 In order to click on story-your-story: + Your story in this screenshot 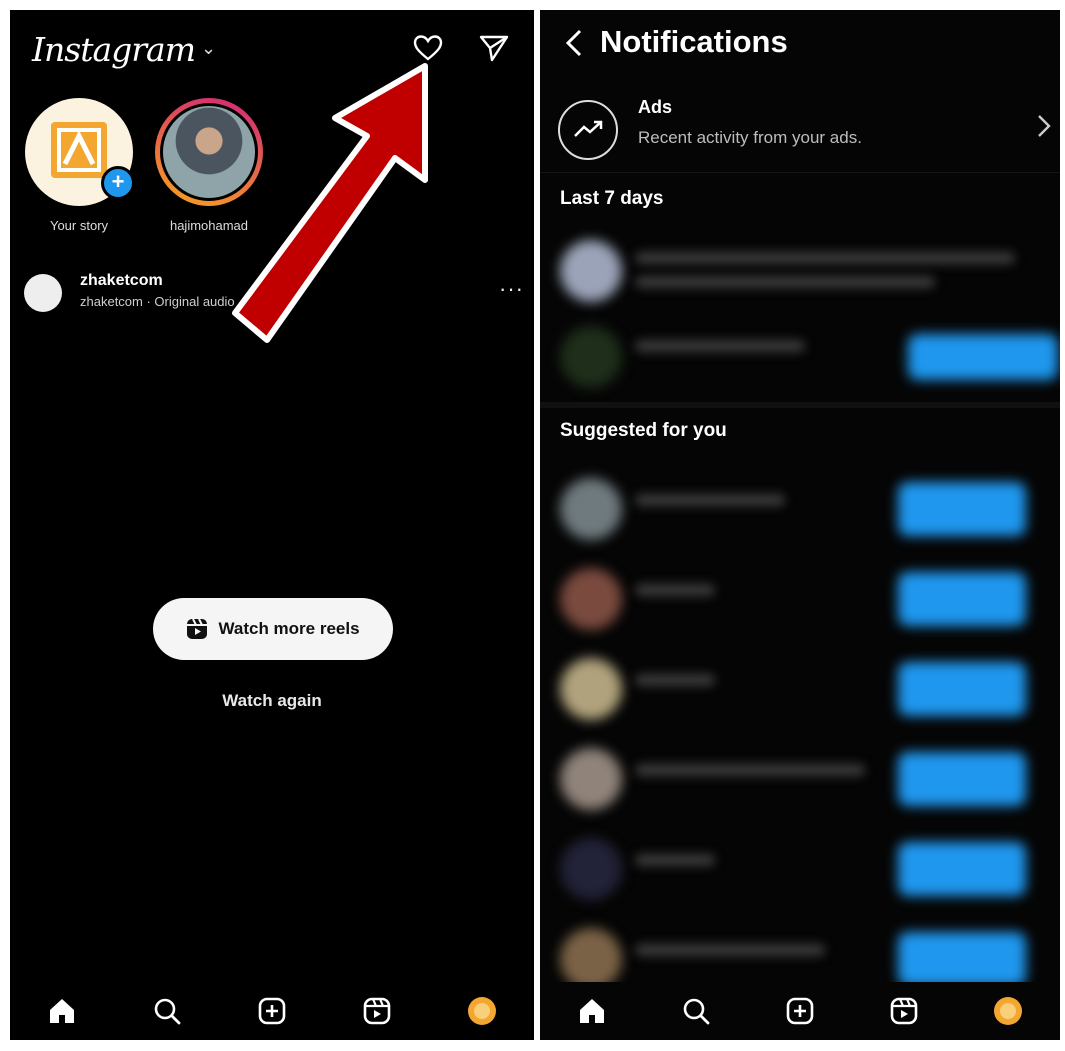, I will do `click(79, 165)`.